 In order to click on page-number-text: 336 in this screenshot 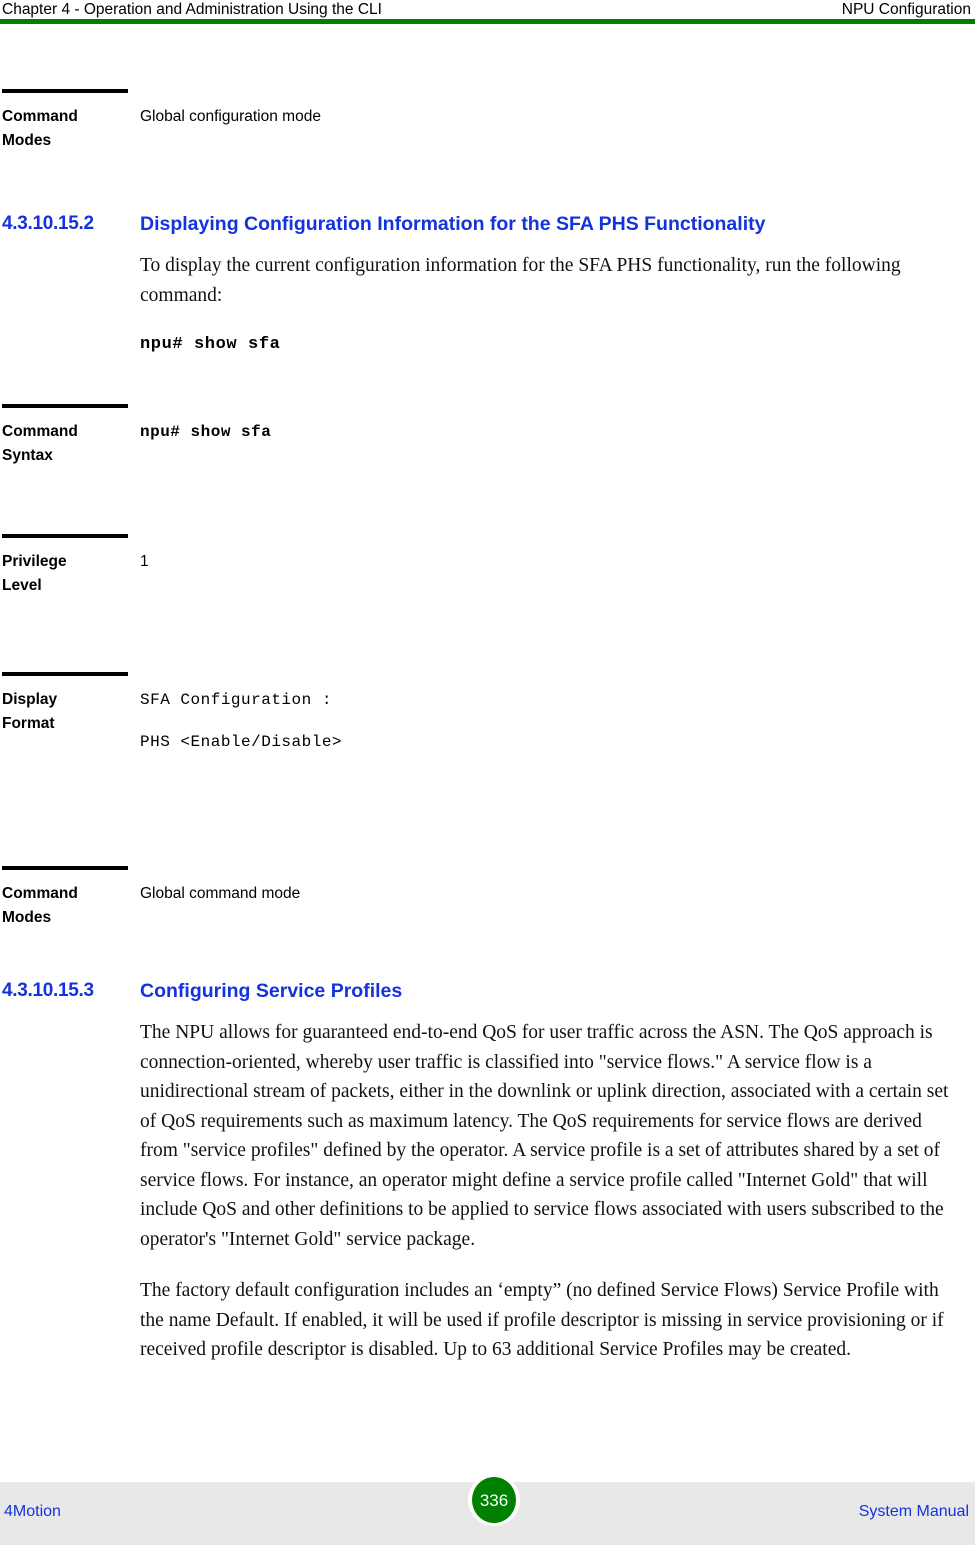, I will do `click(494, 1500)`.